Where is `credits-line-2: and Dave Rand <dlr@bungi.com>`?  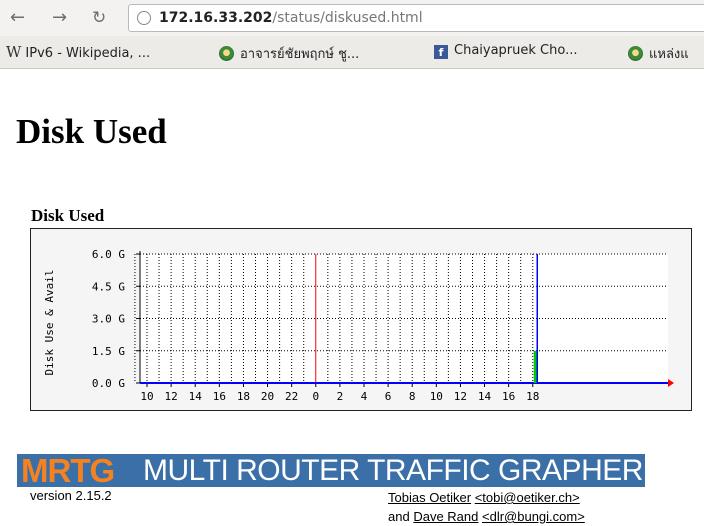
credits-line-2: and Dave Rand <dlr@bungi.com> is located at coordinates (486, 516).